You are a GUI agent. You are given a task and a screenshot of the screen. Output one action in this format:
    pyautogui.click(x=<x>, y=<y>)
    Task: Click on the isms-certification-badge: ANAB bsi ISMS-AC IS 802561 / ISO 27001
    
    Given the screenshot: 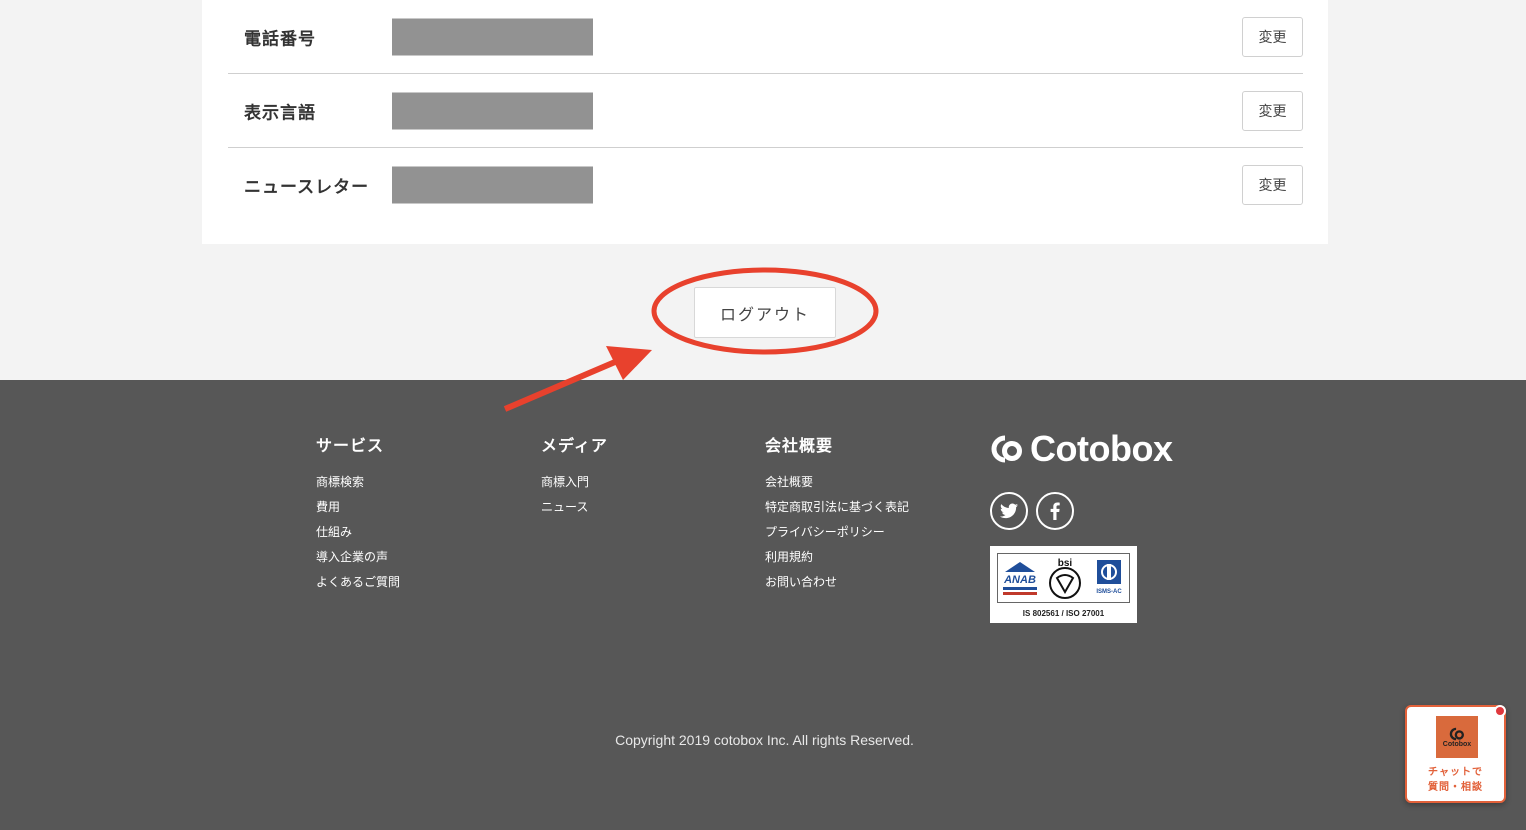 What is the action you would take?
    pyautogui.click(x=1063, y=584)
    